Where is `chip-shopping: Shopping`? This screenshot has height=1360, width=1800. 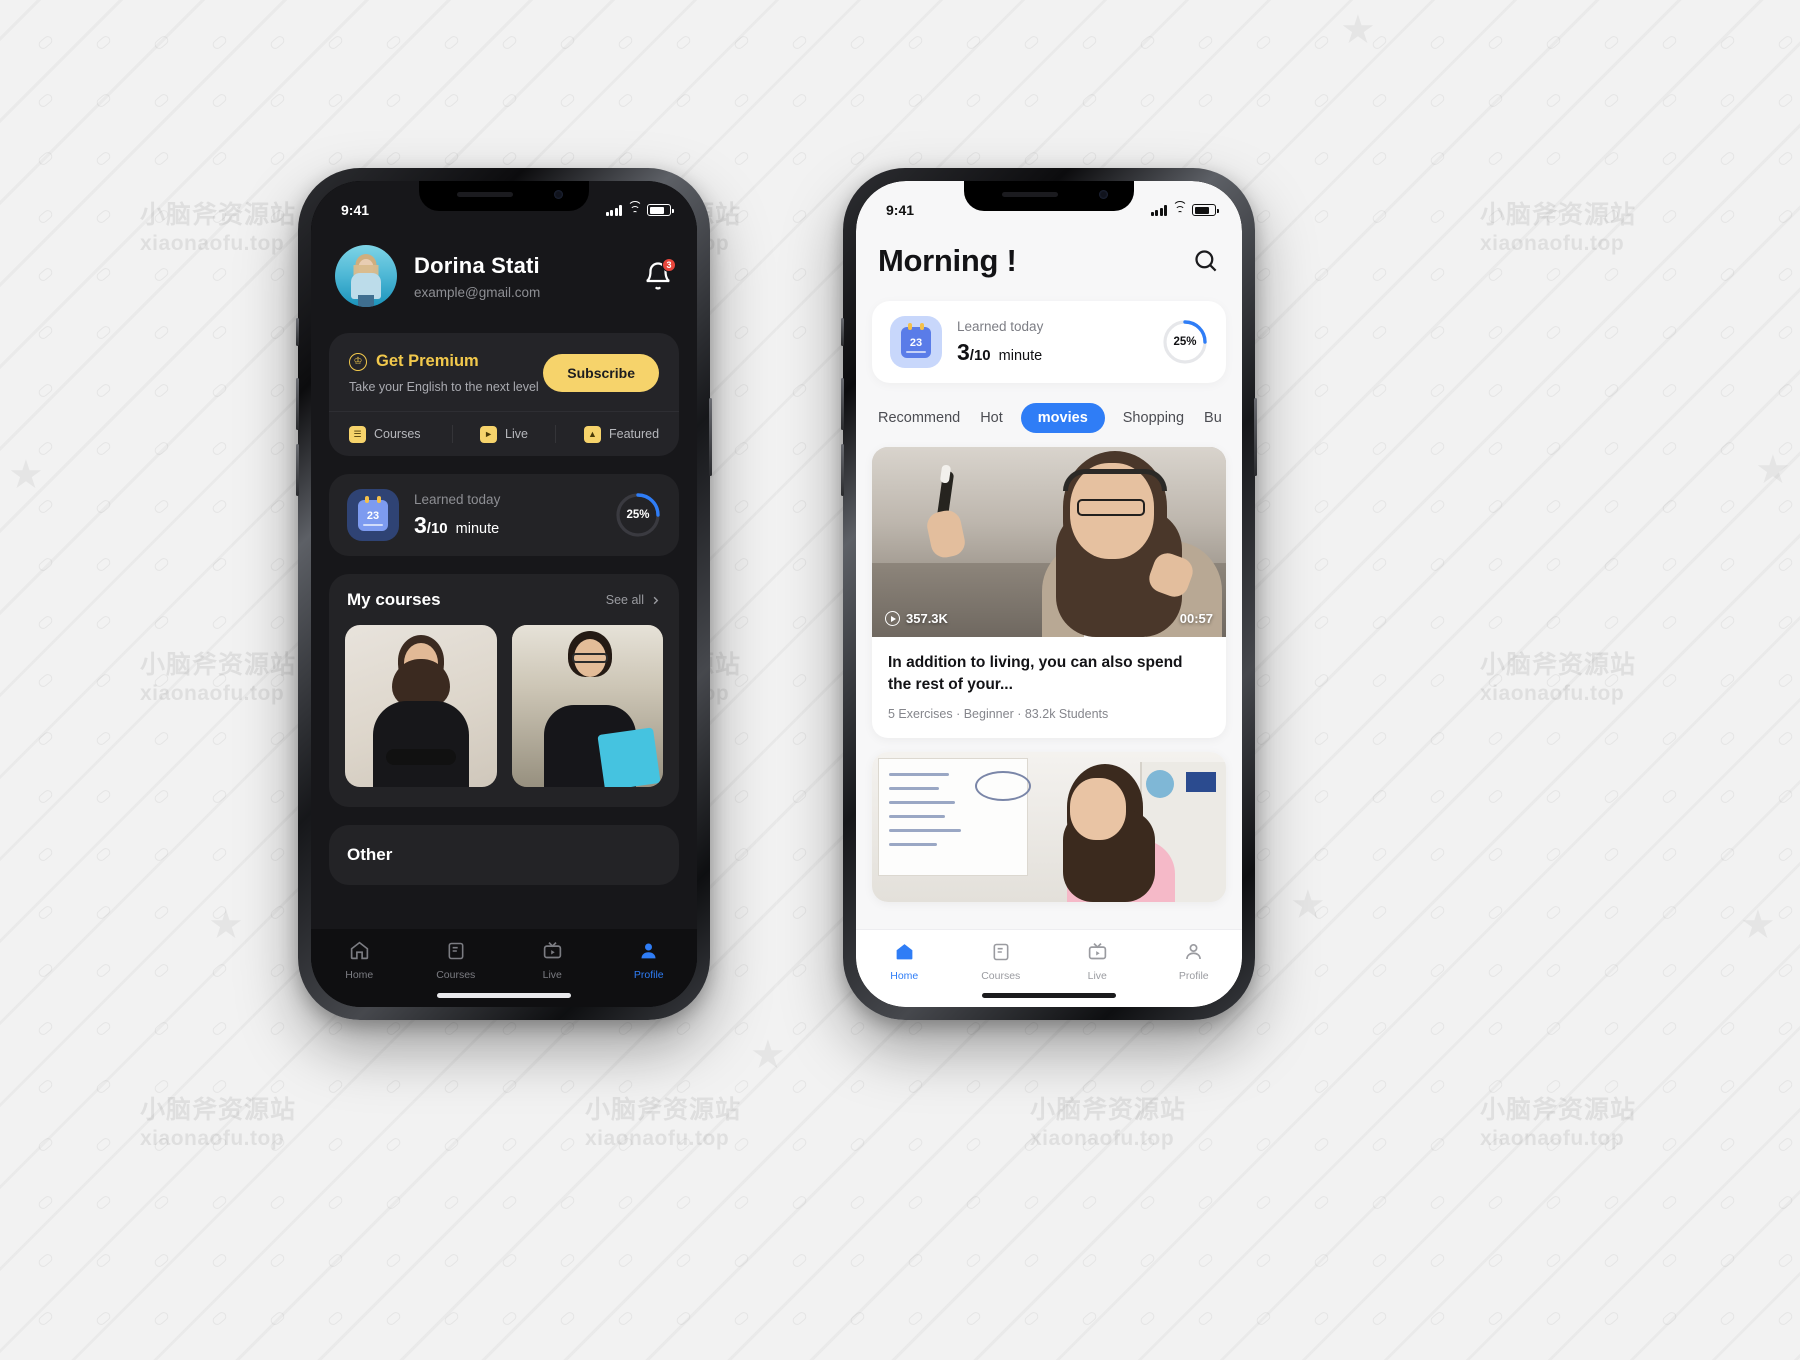 chip-shopping: Shopping is located at coordinates (1153, 418).